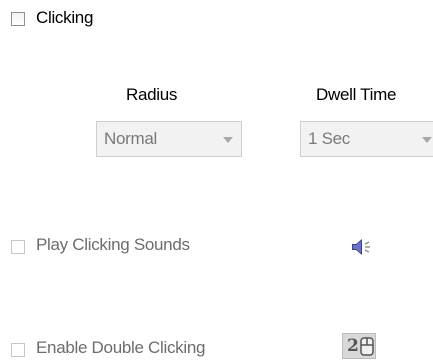 This screenshot has width=433, height=364. I want to click on mouse-icon, so click(367, 346).